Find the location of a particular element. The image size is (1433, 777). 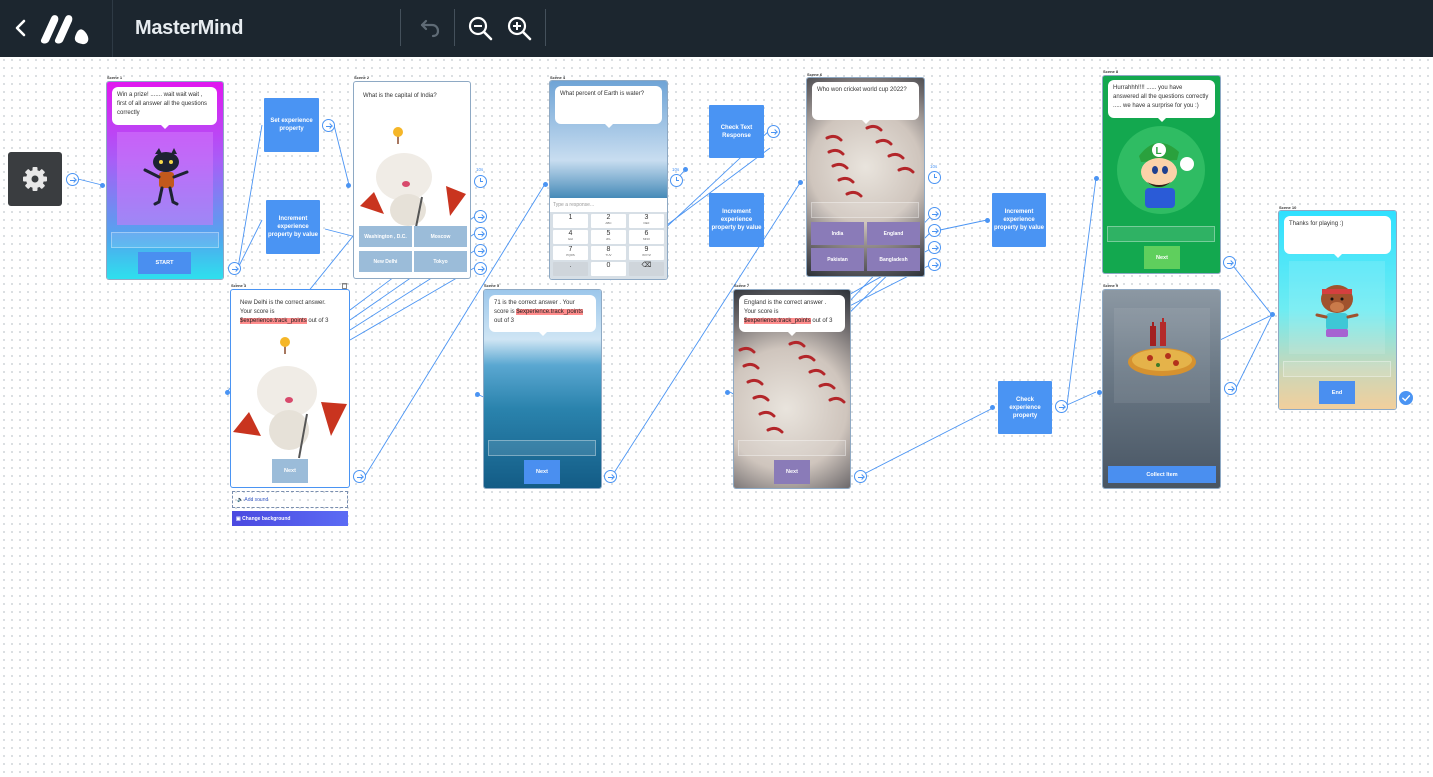

scene-label: Scene 7 is located at coordinates (742, 285).